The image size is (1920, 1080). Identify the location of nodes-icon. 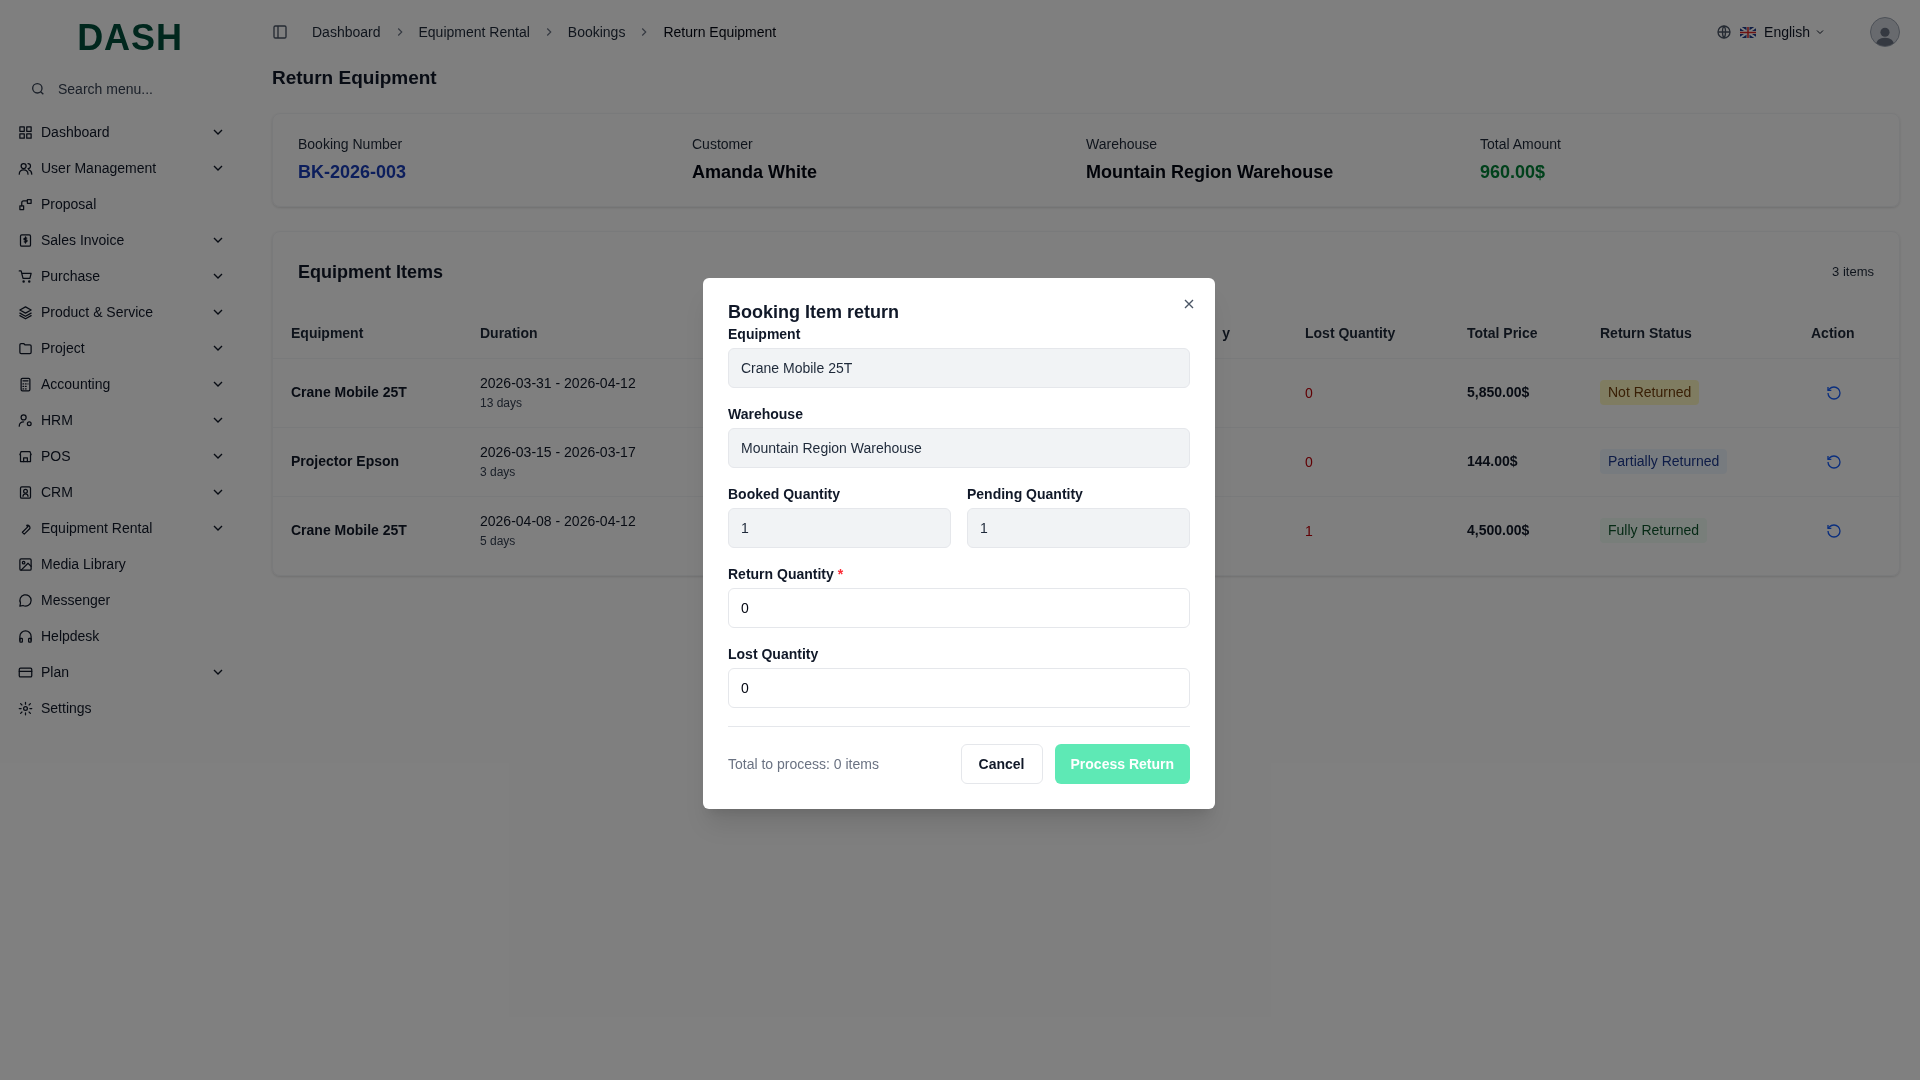
(25, 204).